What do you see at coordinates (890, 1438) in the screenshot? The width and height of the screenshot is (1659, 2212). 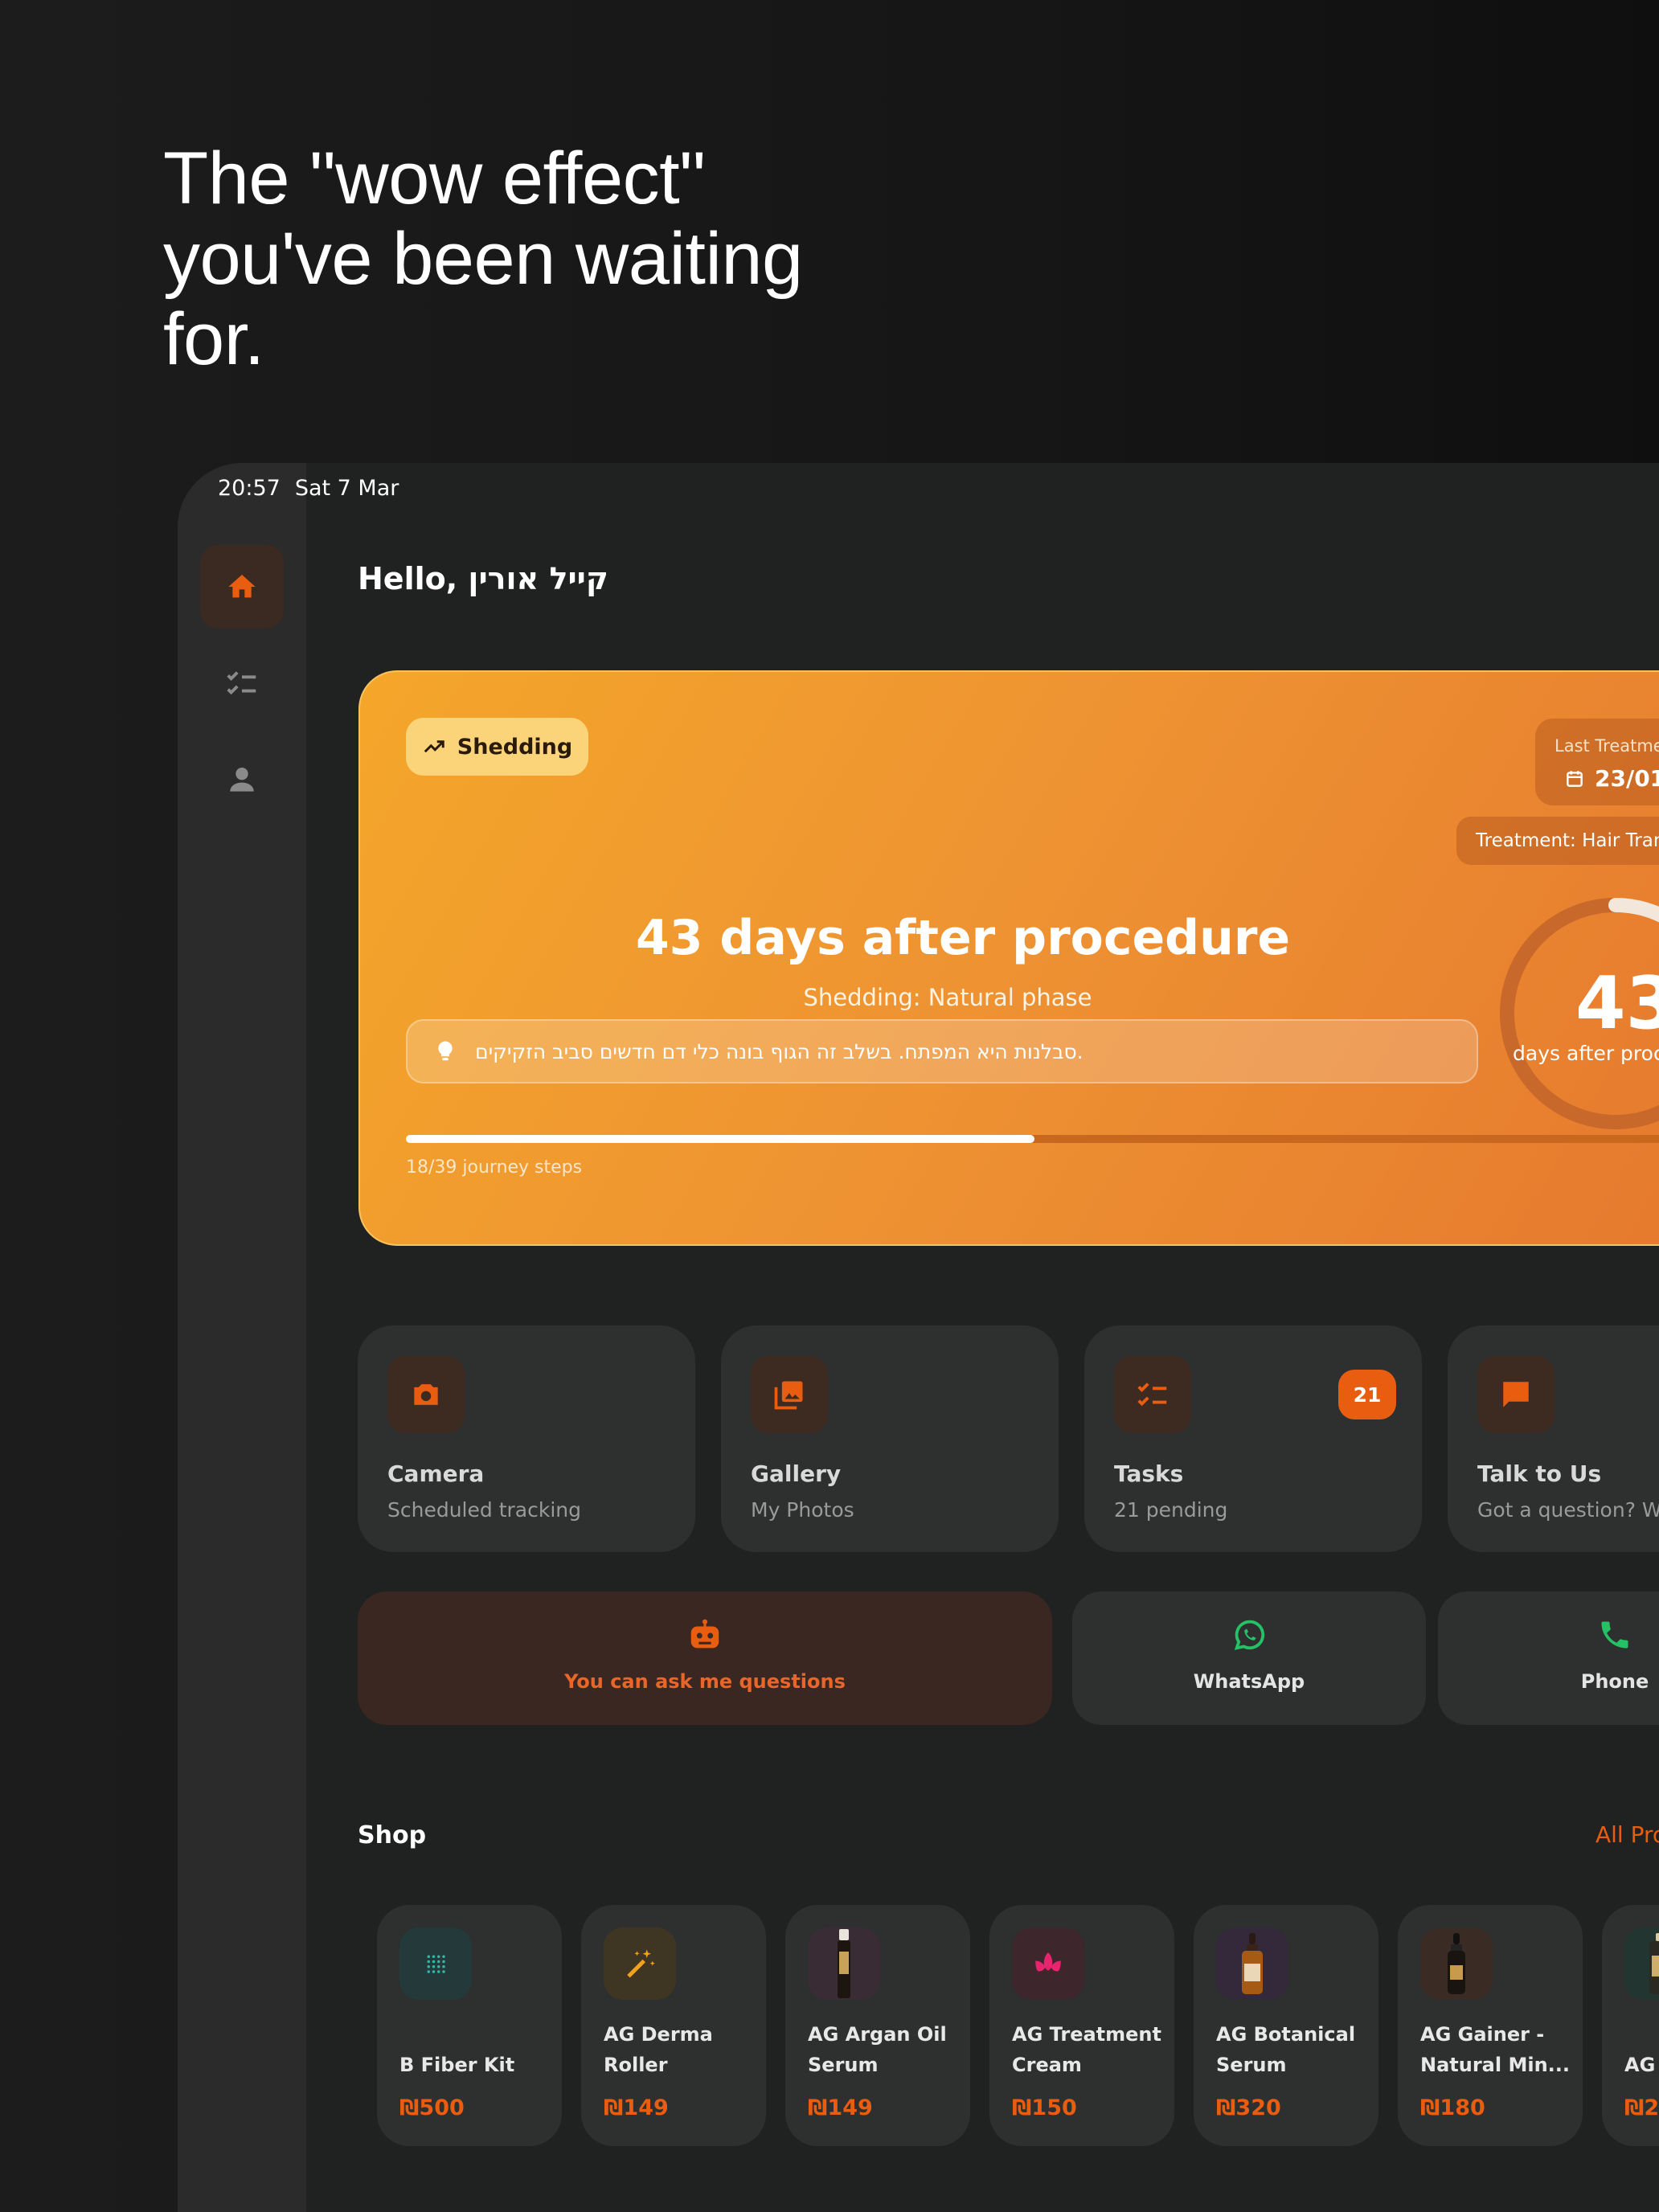 I see `gallery-card: Gallery My Photos` at bounding box center [890, 1438].